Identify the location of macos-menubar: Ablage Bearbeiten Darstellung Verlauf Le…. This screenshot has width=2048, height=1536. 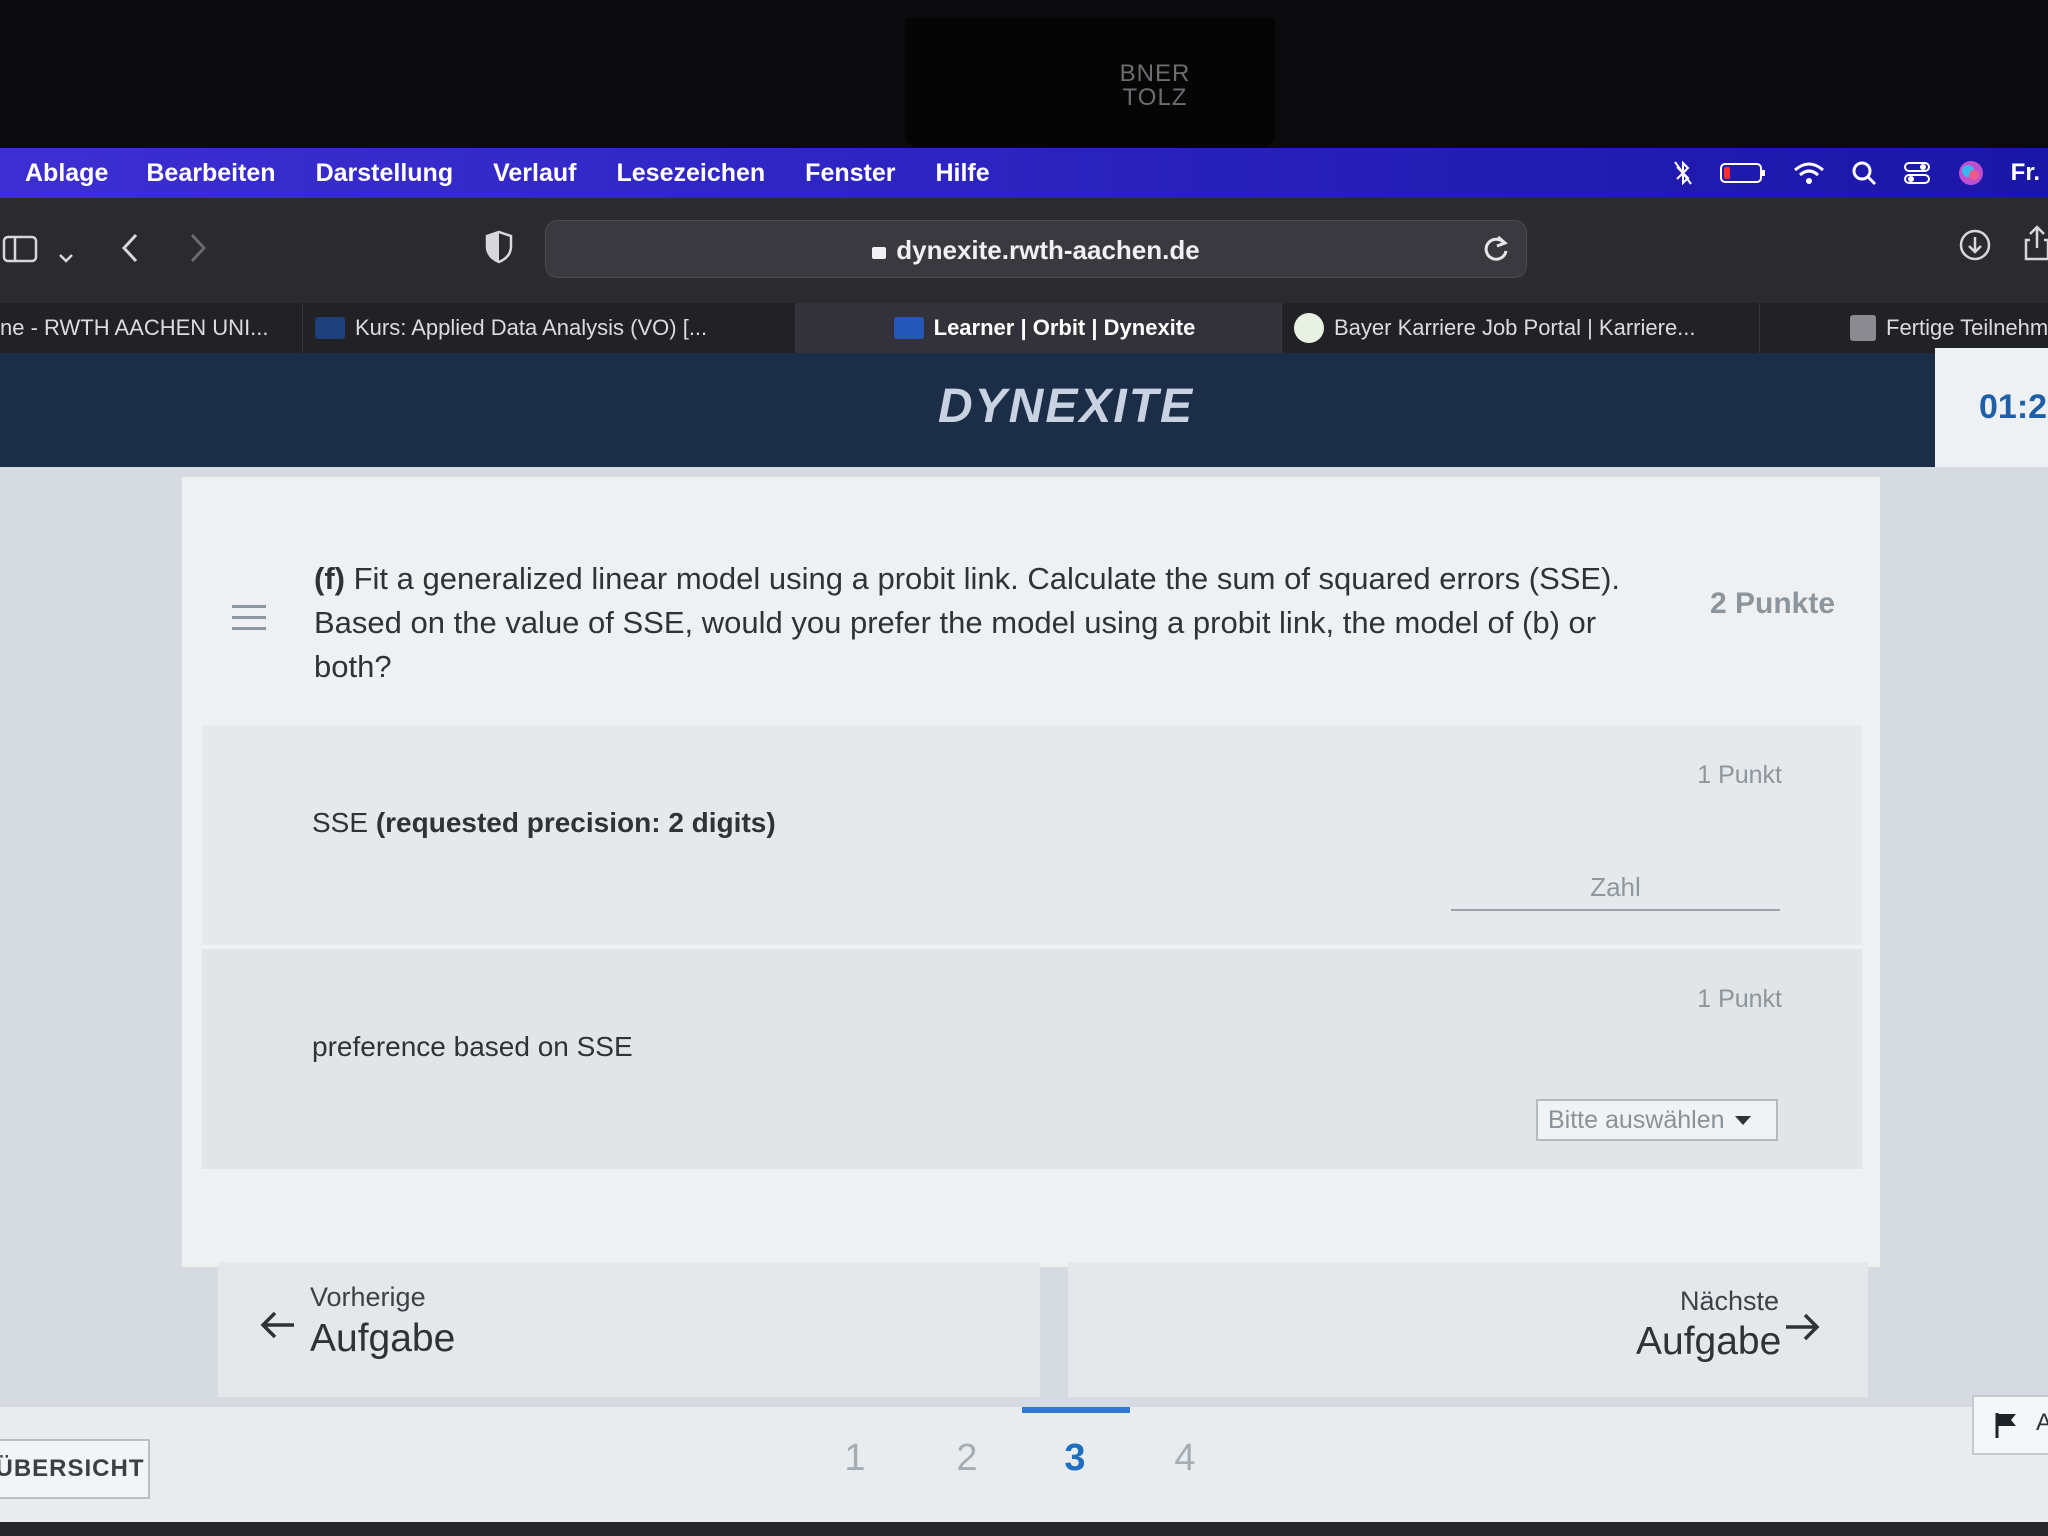
(1024, 173).